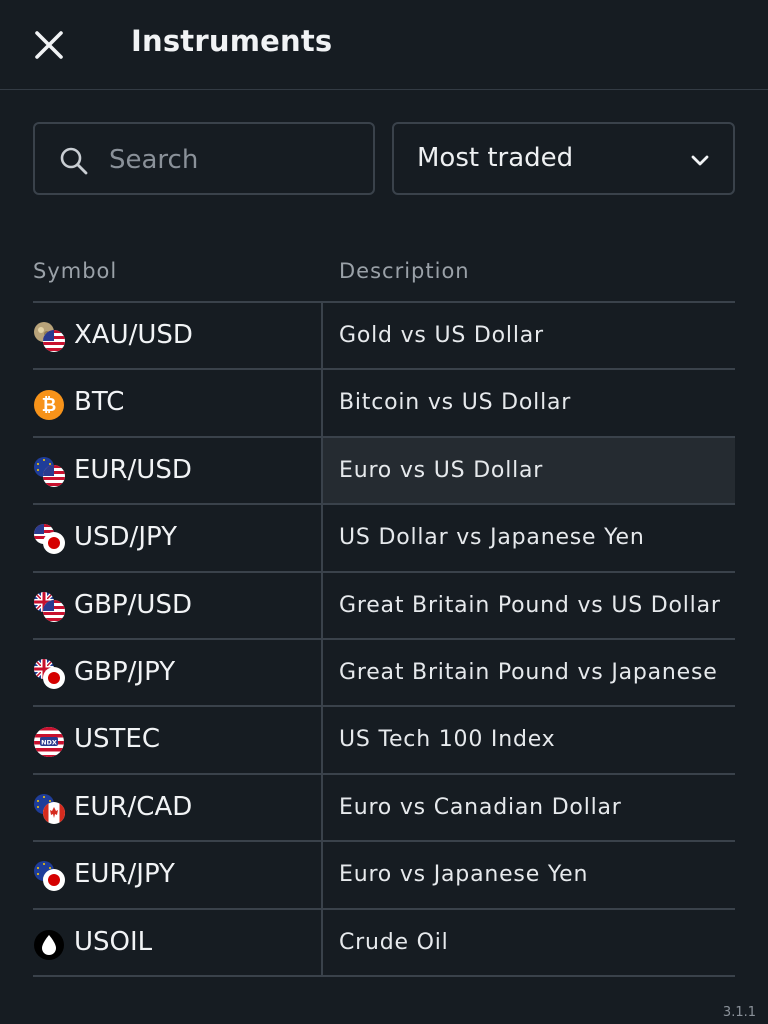 The width and height of the screenshot is (768, 1024). Describe the element at coordinates (177, 672) in the screenshot. I see `symbol-cell: GBP/JPY` at that location.